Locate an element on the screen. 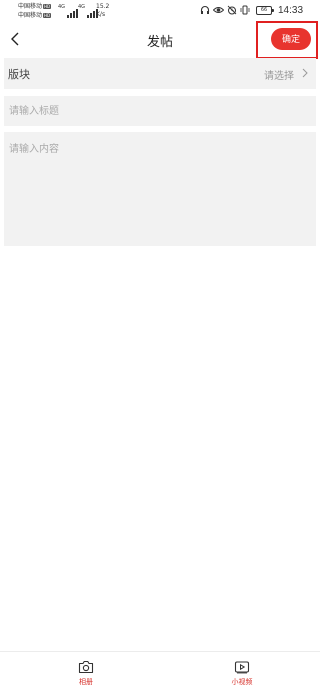  signal-icon: 4G is located at coordinates (68, 11).